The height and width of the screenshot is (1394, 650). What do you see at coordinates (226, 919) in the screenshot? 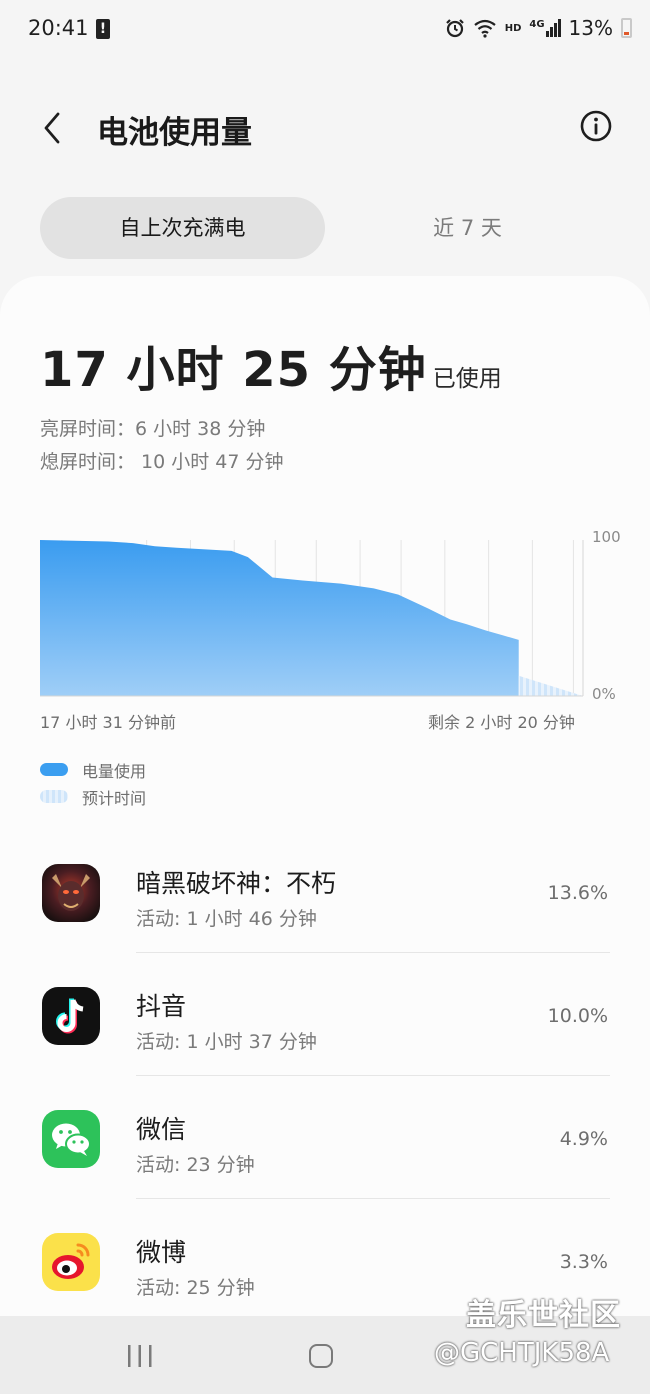
I see `app-active-time: 活动: 1 小时 46 分钟` at bounding box center [226, 919].